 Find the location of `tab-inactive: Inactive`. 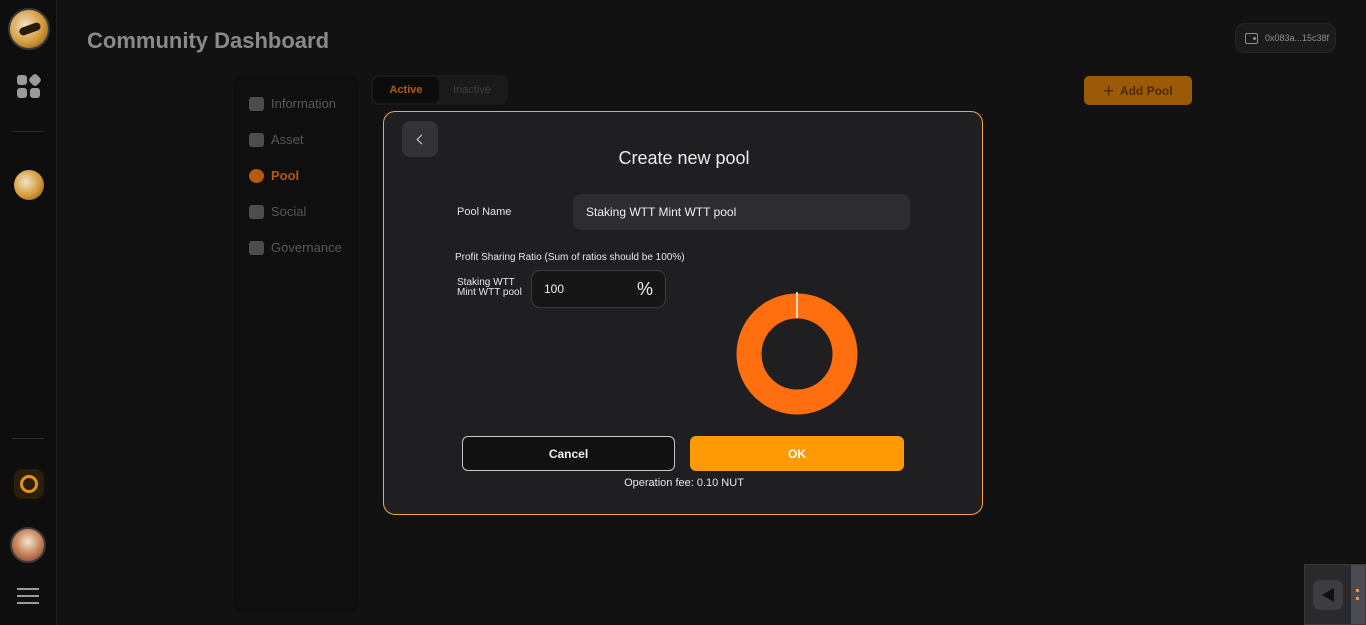

tab-inactive: Inactive is located at coordinates (472, 90).